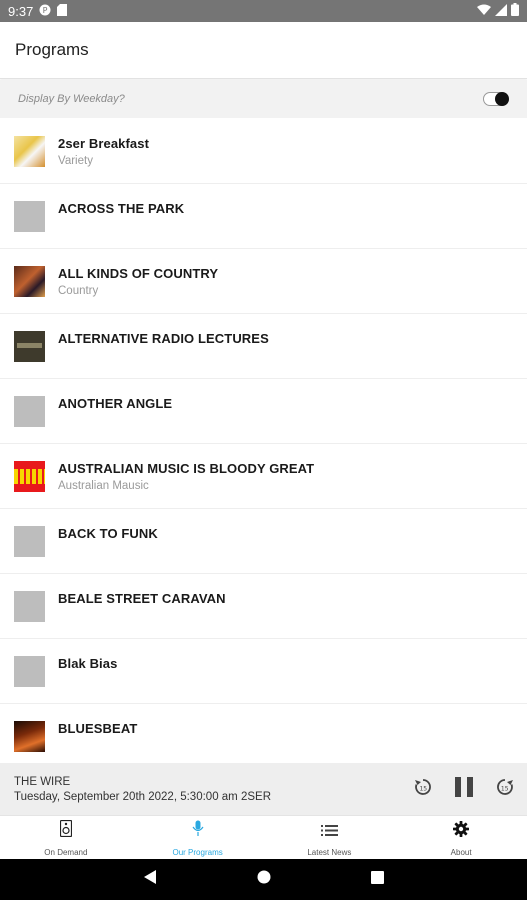 The height and width of the screenshot is (900, 527). What do you see at coordinates (21, 11) in the screenshot?
I see `status-time: 9:37` at bounding box center [21, 11].